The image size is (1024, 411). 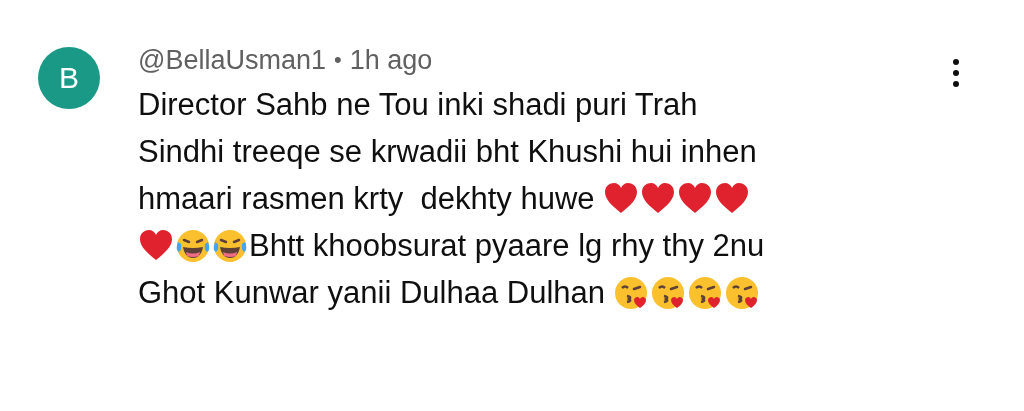 What do you see at coordinates (69, 78) in the screenshot?
I see `avatar: B` at bounding box center [69, 78].